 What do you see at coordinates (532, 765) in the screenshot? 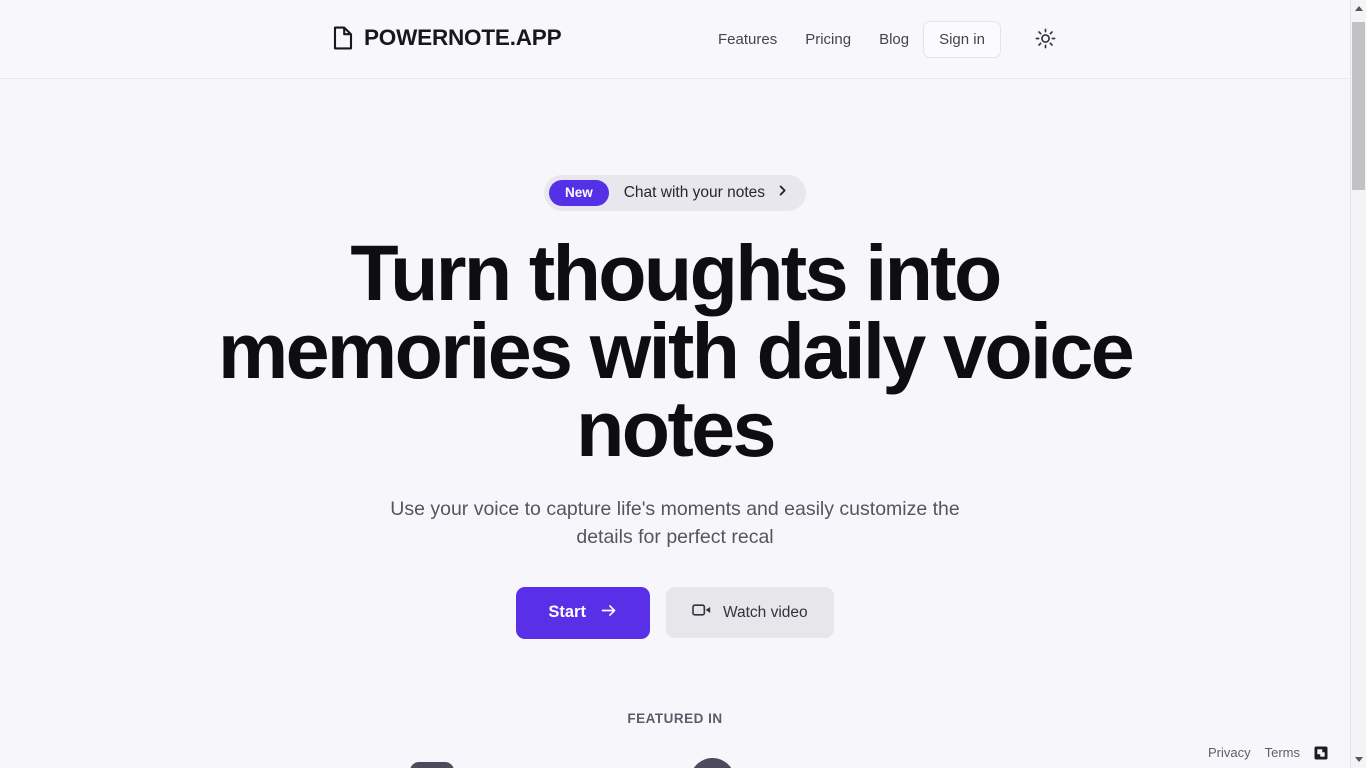
I see `youtube-wordmark: YouTube` at bounding box center [532, 765].